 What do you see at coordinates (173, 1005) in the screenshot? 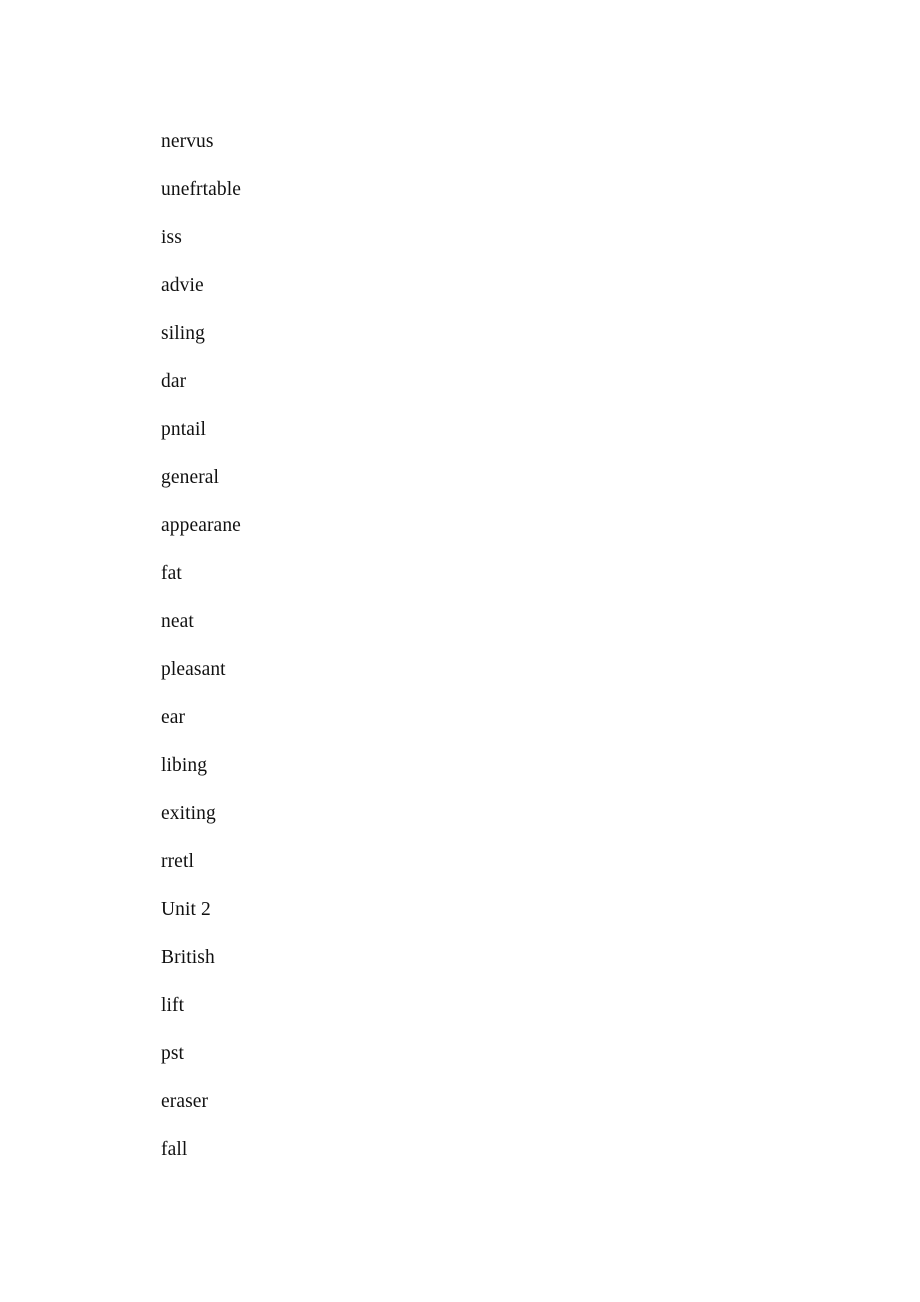
I see `word-list-item: lift` at bounding box center [173, 1005].